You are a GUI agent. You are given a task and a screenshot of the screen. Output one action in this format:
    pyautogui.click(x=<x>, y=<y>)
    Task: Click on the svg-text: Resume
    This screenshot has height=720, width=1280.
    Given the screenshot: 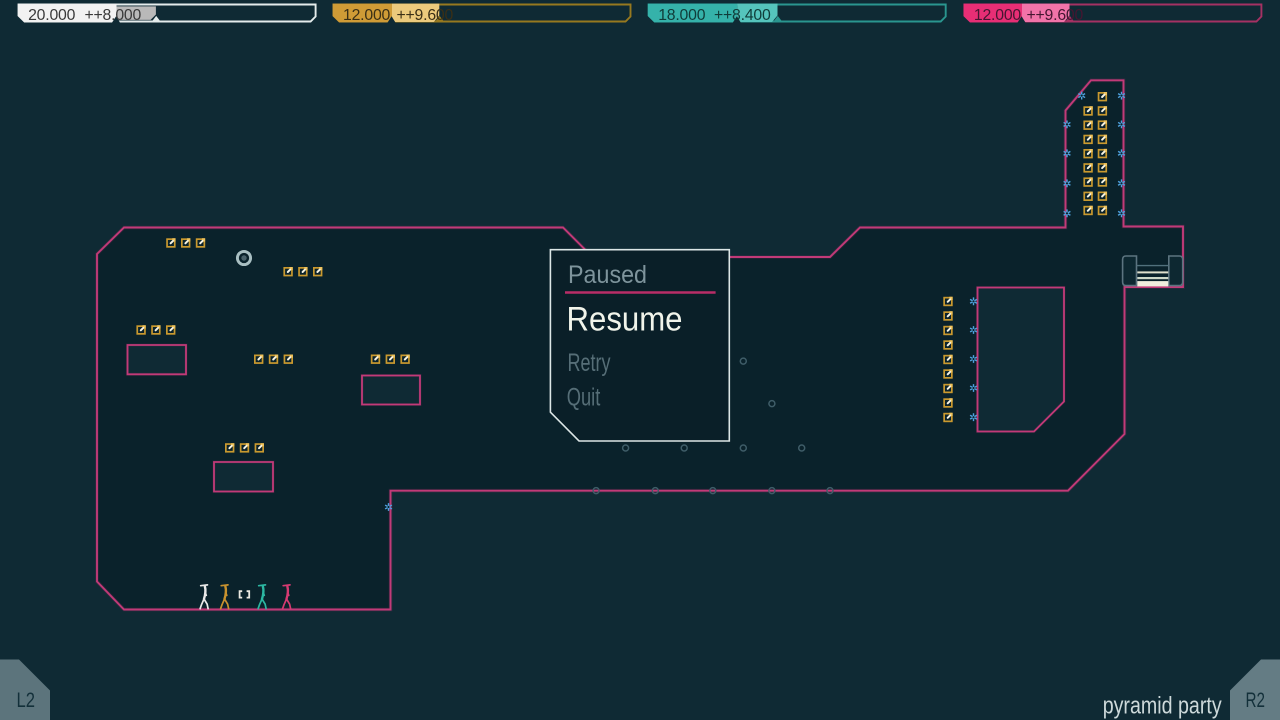 What is the action you would take?
    pyautogui.click(x=625, y=319)
    